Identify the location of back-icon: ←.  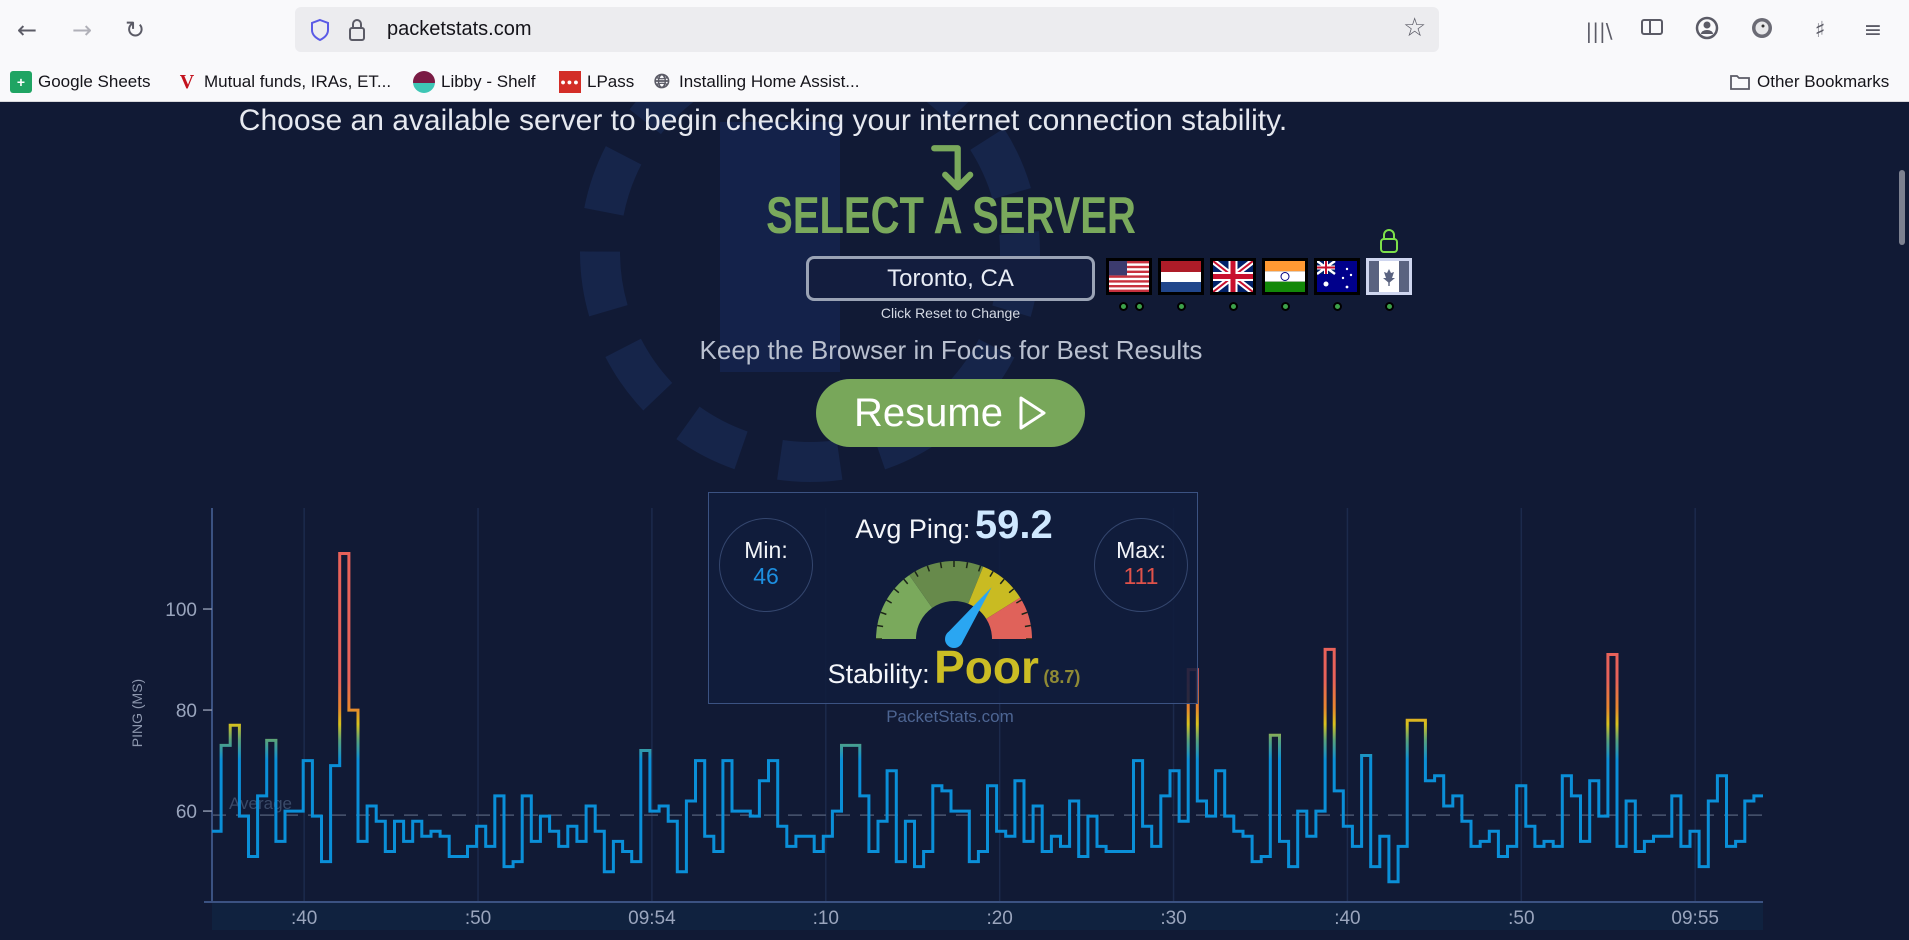
(27, 30).